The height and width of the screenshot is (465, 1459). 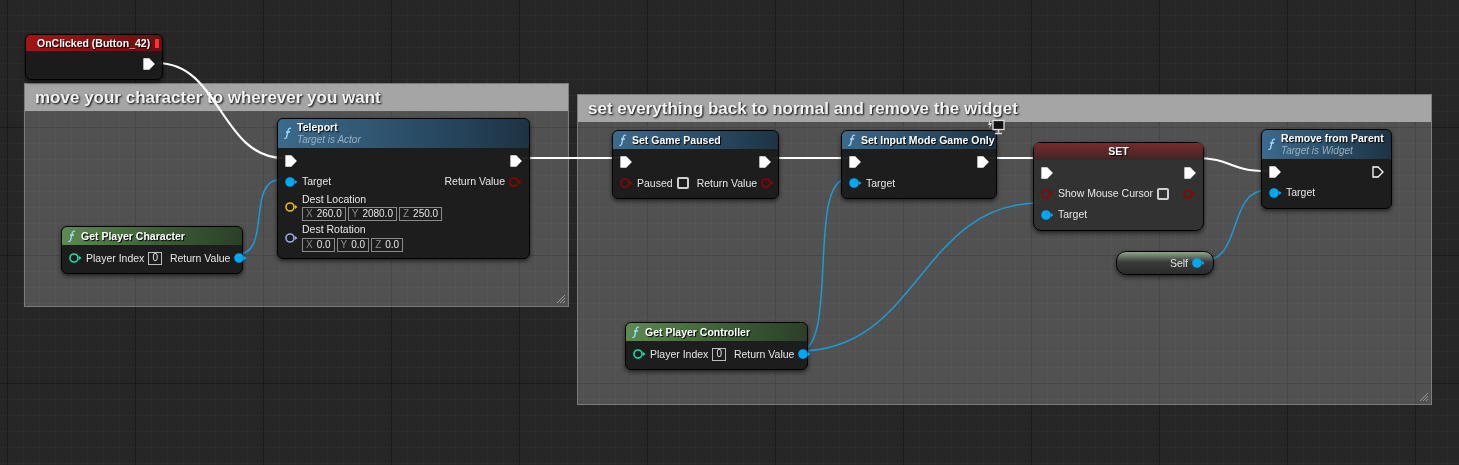 I want to click on node-card: Set Game Paused Paused Return Value, so click(x=695, y=164).